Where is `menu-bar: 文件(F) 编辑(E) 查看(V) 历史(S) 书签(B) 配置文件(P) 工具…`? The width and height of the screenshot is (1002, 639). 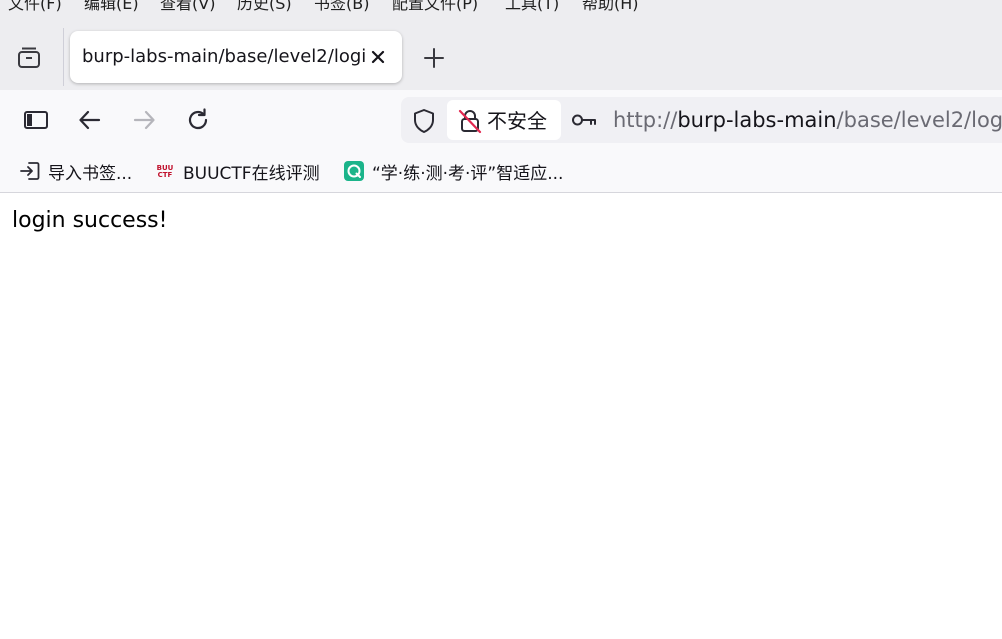
menu-bar: 文件(F) 编辑(E) 查看(V) 历史(S) 书签(B) 配置文件(P) 工具… is located at coordinates (501, 12).